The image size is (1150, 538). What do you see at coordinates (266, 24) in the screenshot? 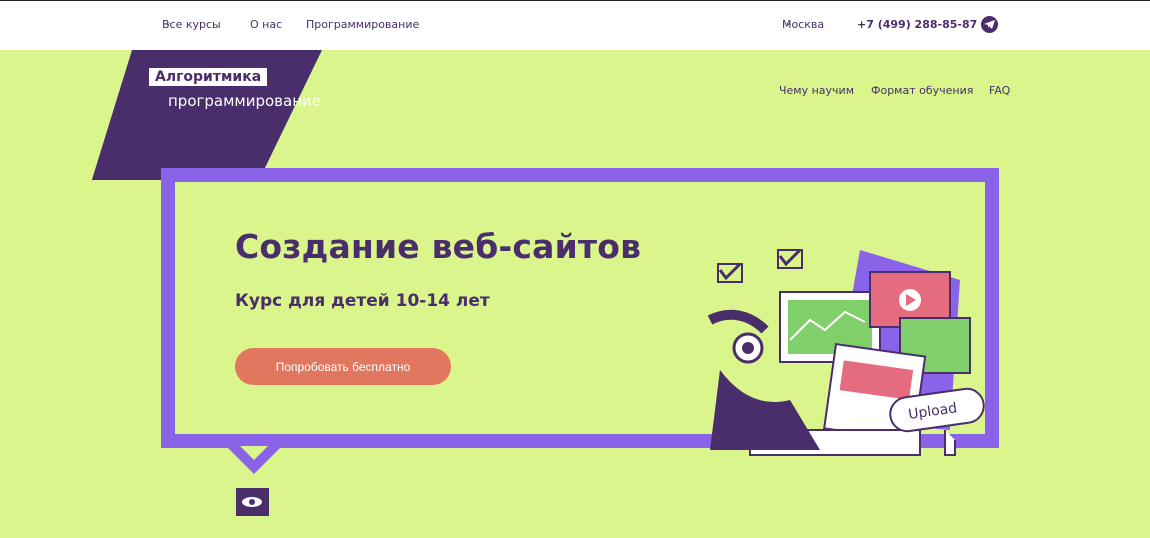
I see `nav-about: О нас` at bounding box center [266, 24].